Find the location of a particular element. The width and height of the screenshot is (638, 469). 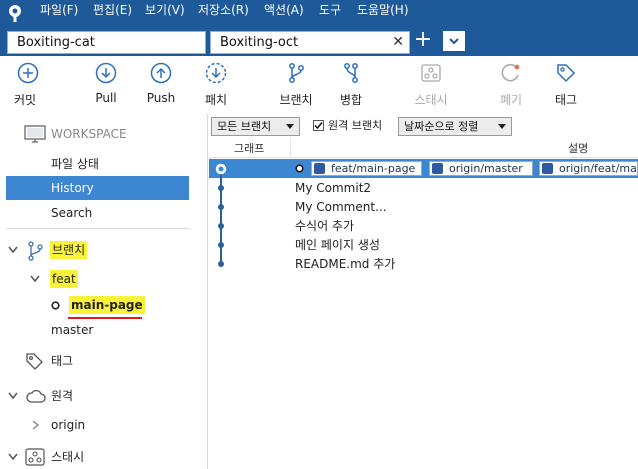

column-separator is located at coordinates (290, 148).